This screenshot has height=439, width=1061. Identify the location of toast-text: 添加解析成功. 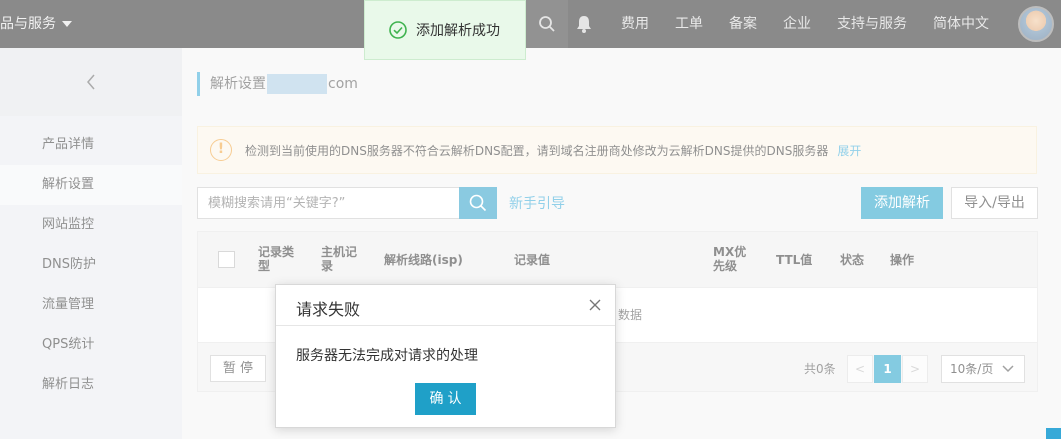
(458, 31).